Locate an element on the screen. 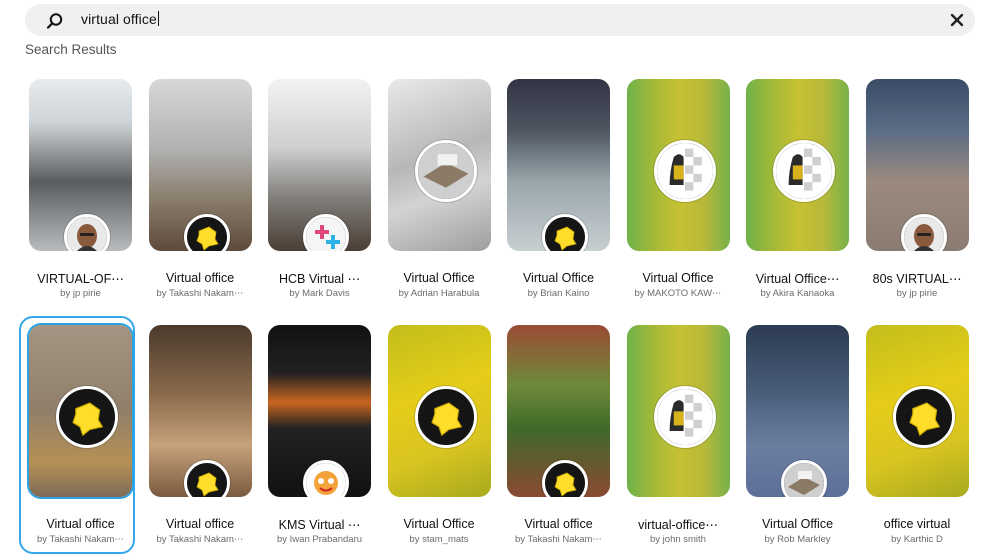 This screenshot has height=554, width=1000. result-author: by john smith is located at coordinates (678, 539).